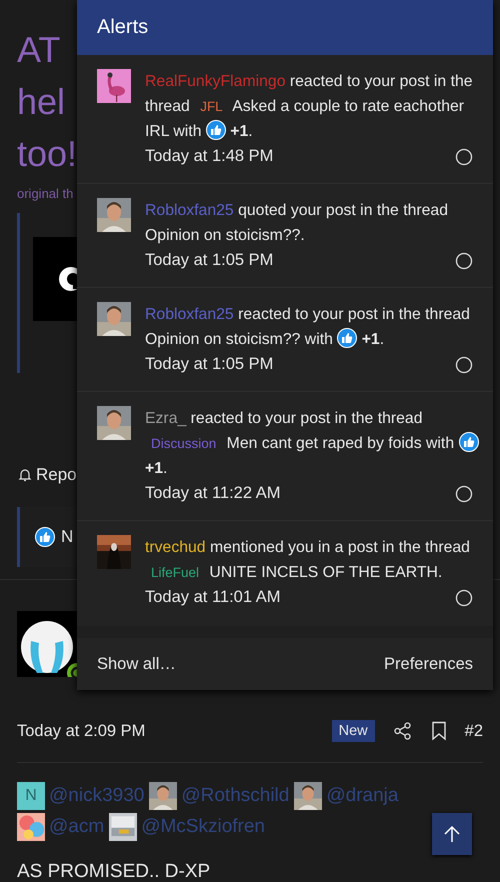  I want to click on arrow-up-icon, so click(452, 834).